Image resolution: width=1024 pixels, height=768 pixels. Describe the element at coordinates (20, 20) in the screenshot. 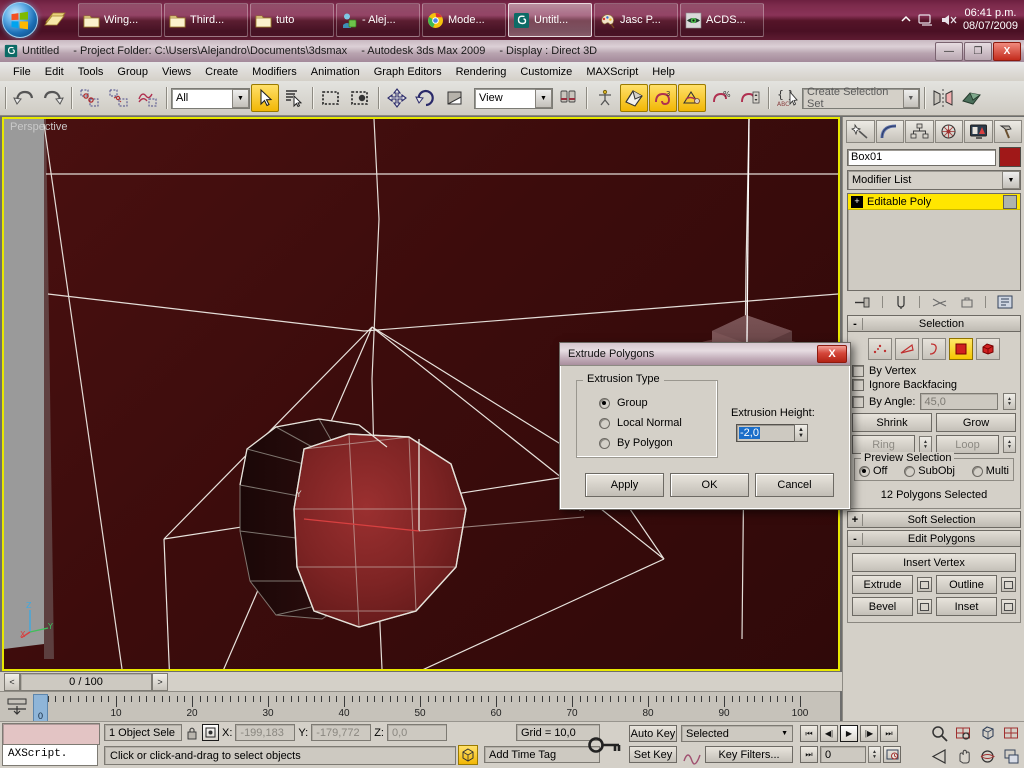

I see `start-button` at that location.